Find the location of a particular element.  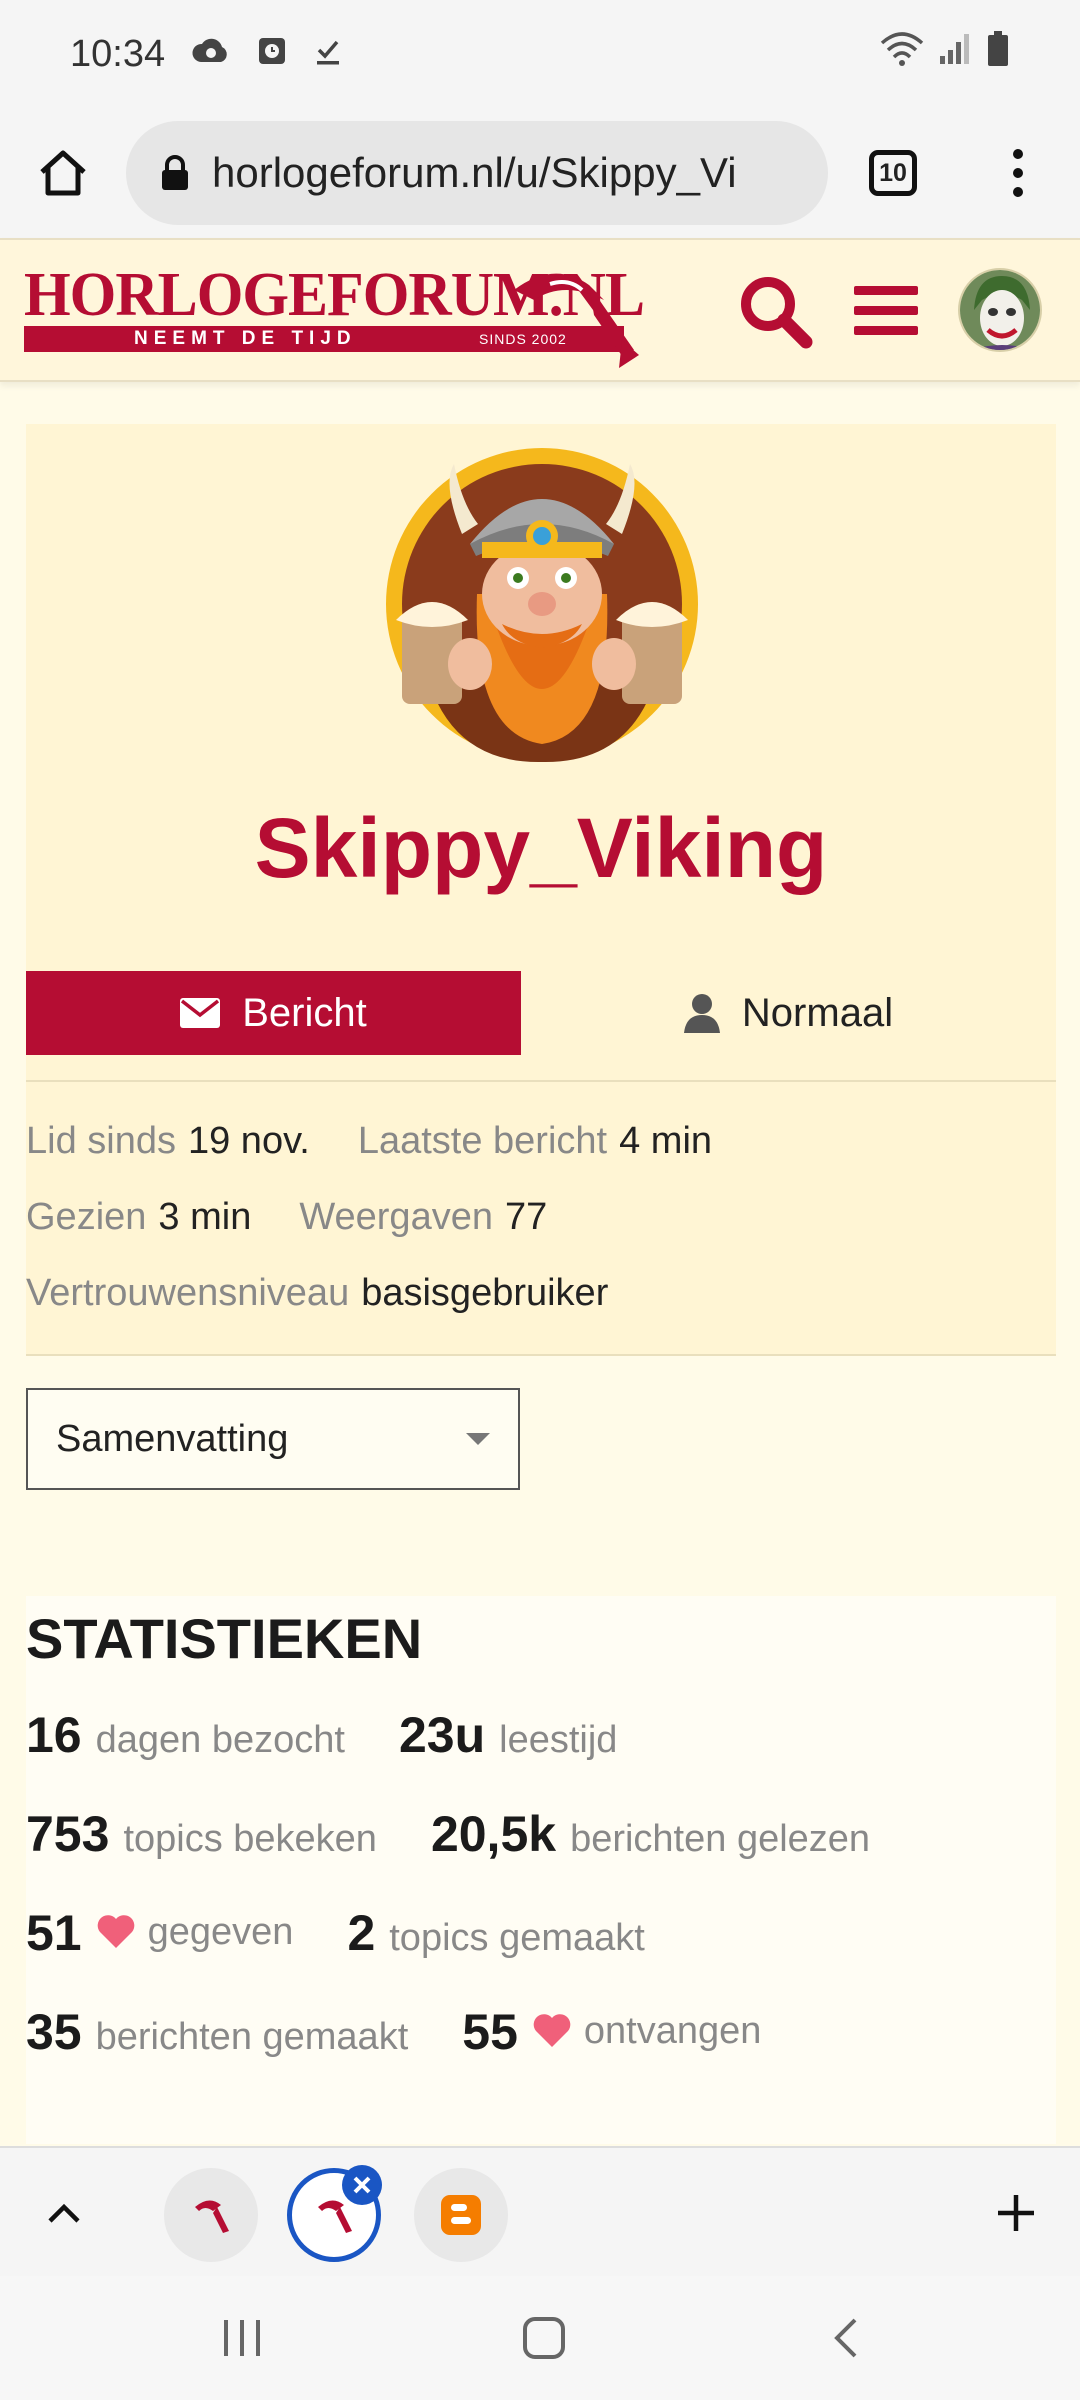

download-done-icon is located at coordinates (328, 54).